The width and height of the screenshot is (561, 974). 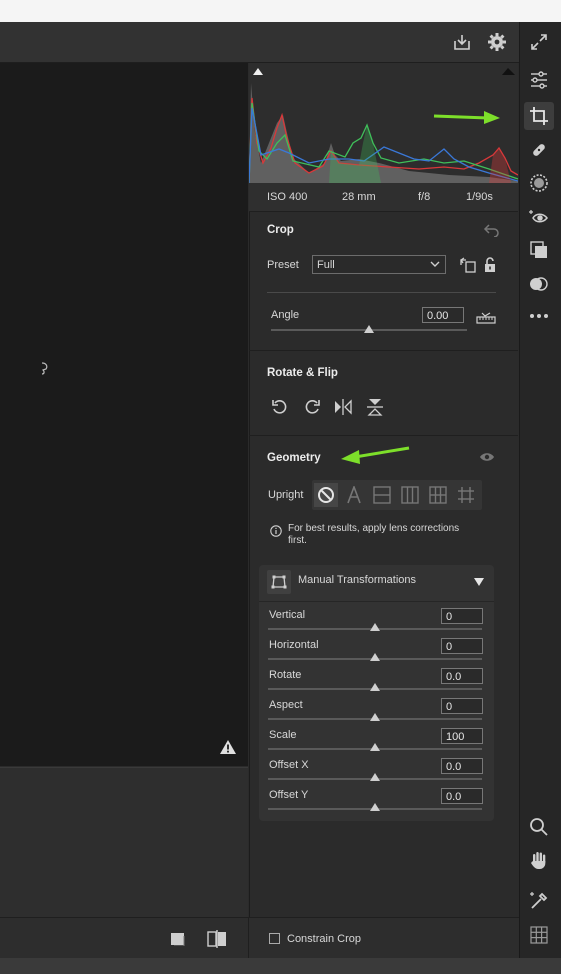 What do you see at coordinates (228, 747) in the screenshot?
I see `warning-icon` at bounding box center [228, 747].